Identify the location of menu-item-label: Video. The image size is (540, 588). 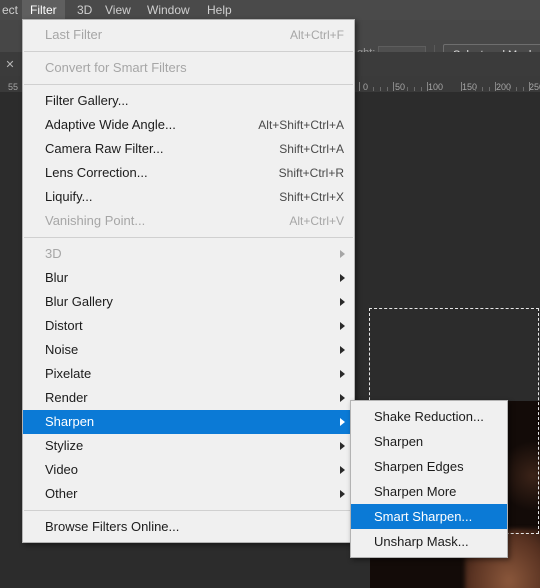
(62, 469).